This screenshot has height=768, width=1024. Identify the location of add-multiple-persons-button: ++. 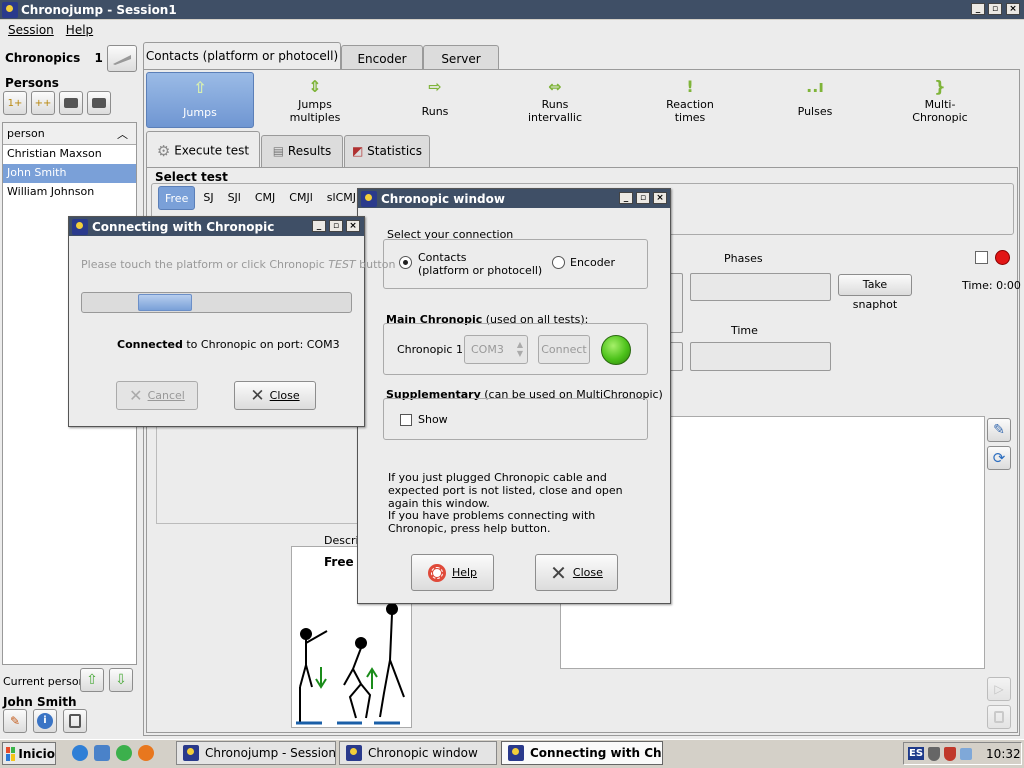
(43, 103).